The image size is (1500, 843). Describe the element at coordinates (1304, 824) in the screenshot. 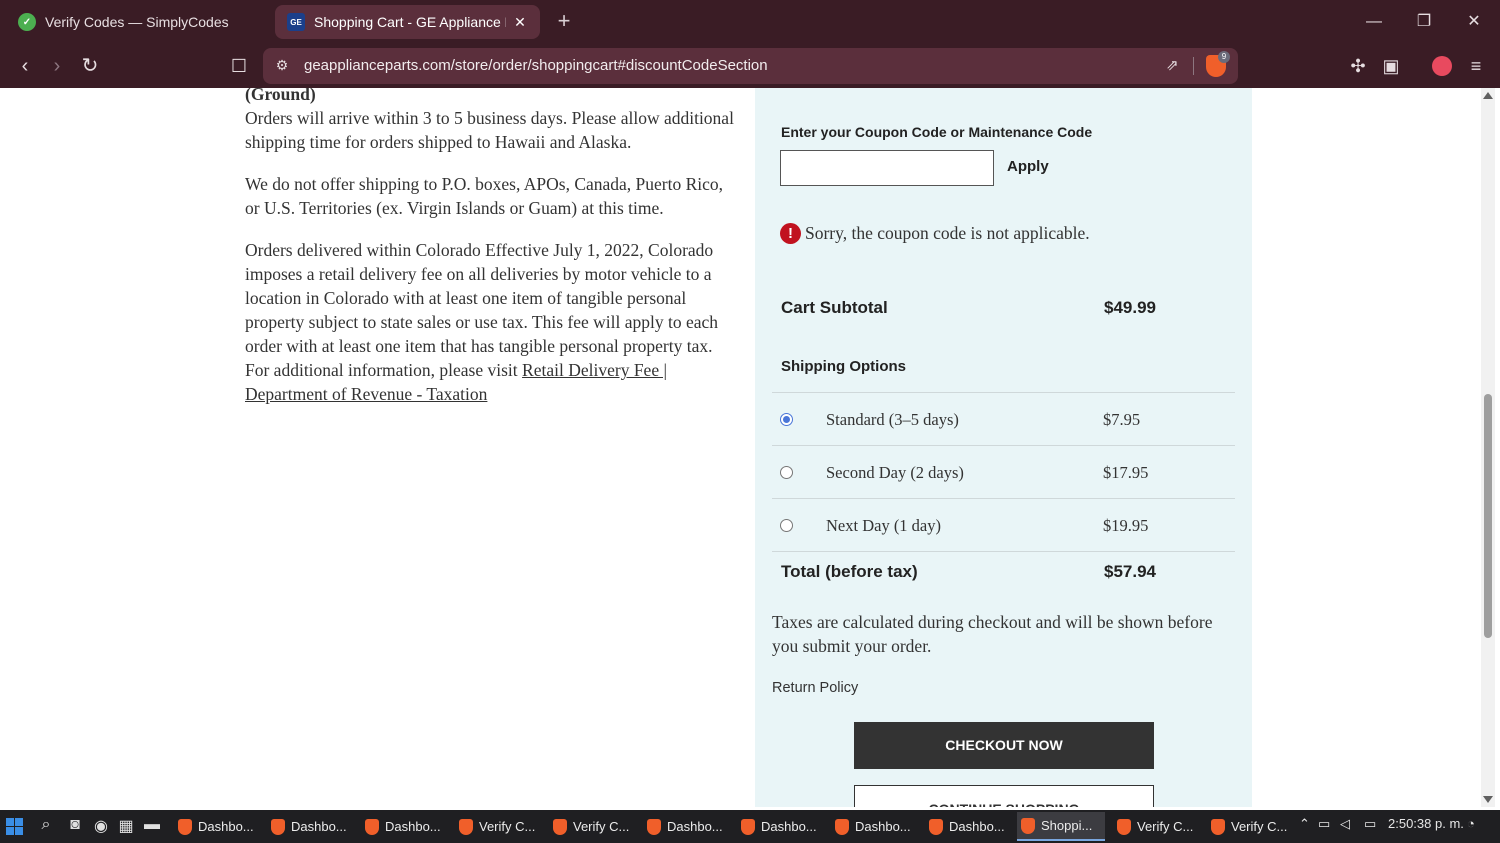

I see `tray-chevron-icon: ⌃` at that location.